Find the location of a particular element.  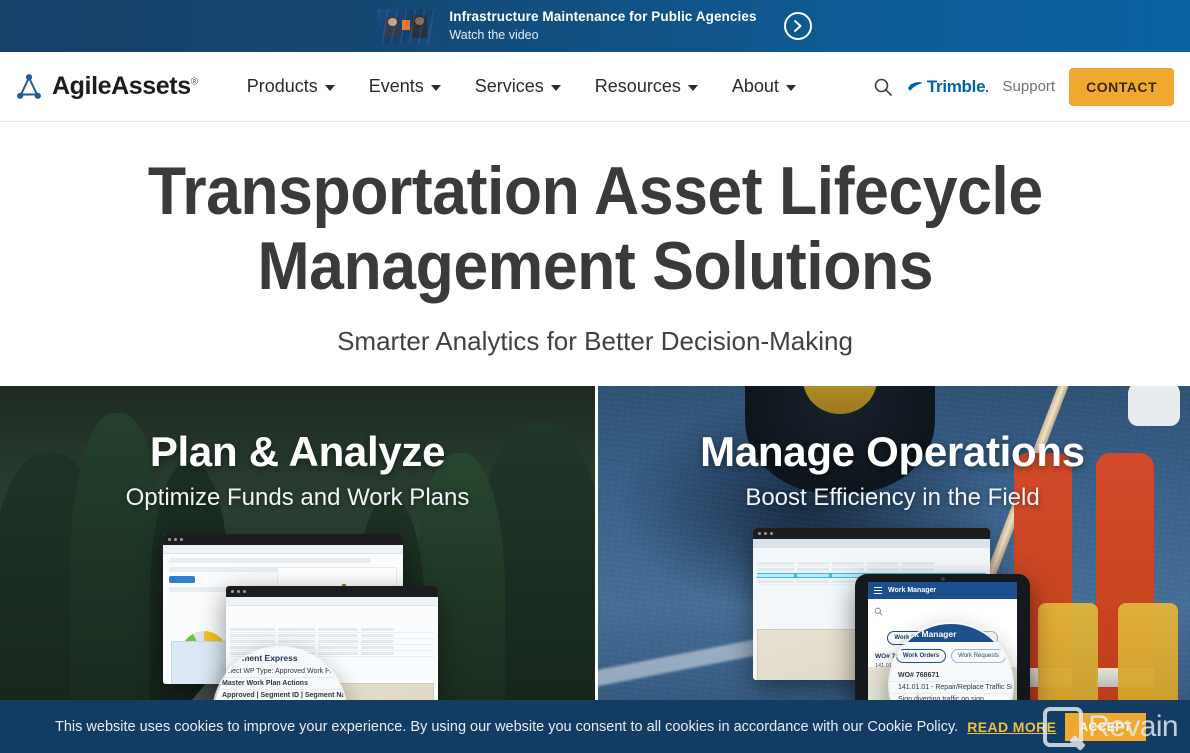

agileassets-node-logo is located at coordinates (29, 86).